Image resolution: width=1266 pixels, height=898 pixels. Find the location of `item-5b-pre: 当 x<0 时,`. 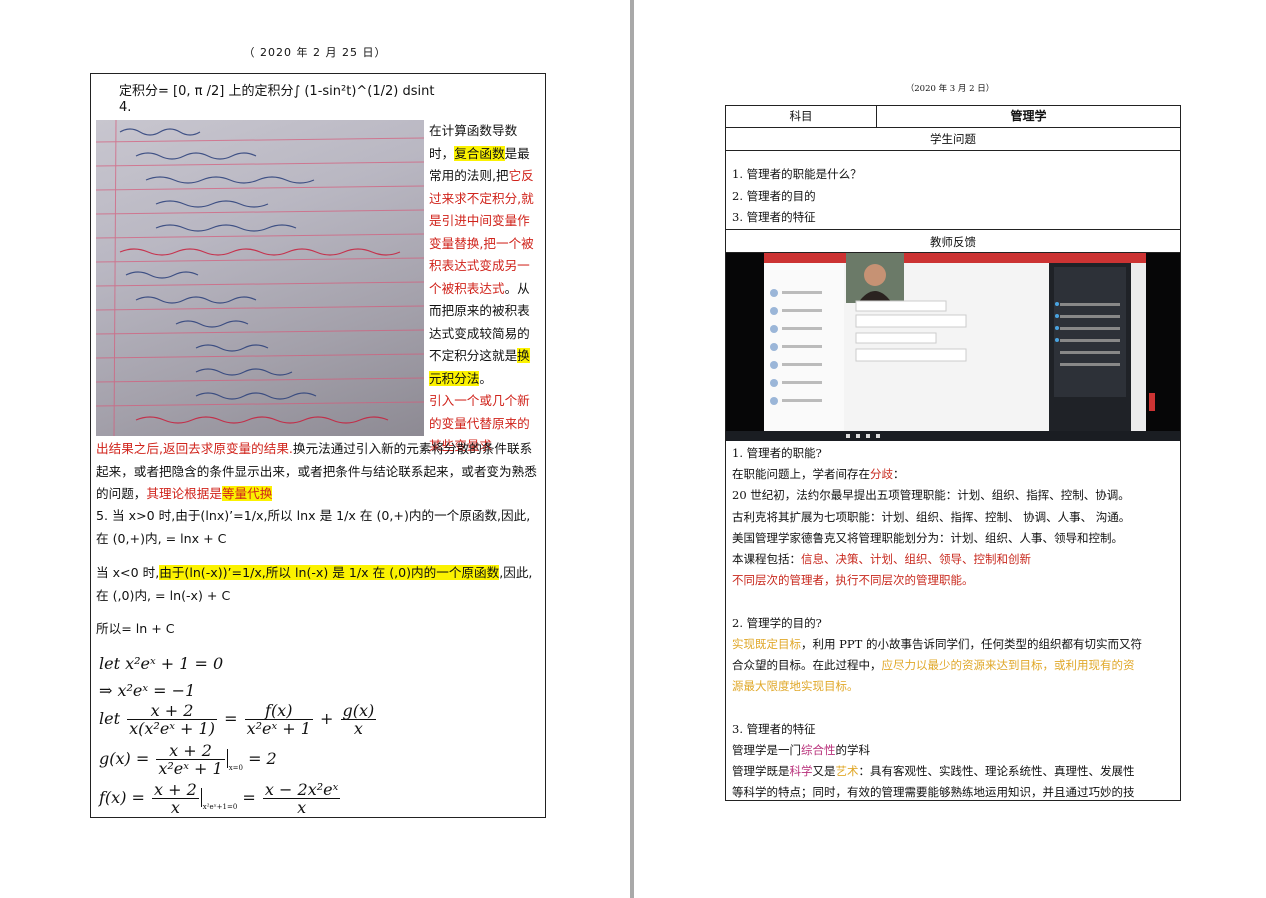

item-5b-pre: 当 x<0 时, is located at coordinates (128, 572).